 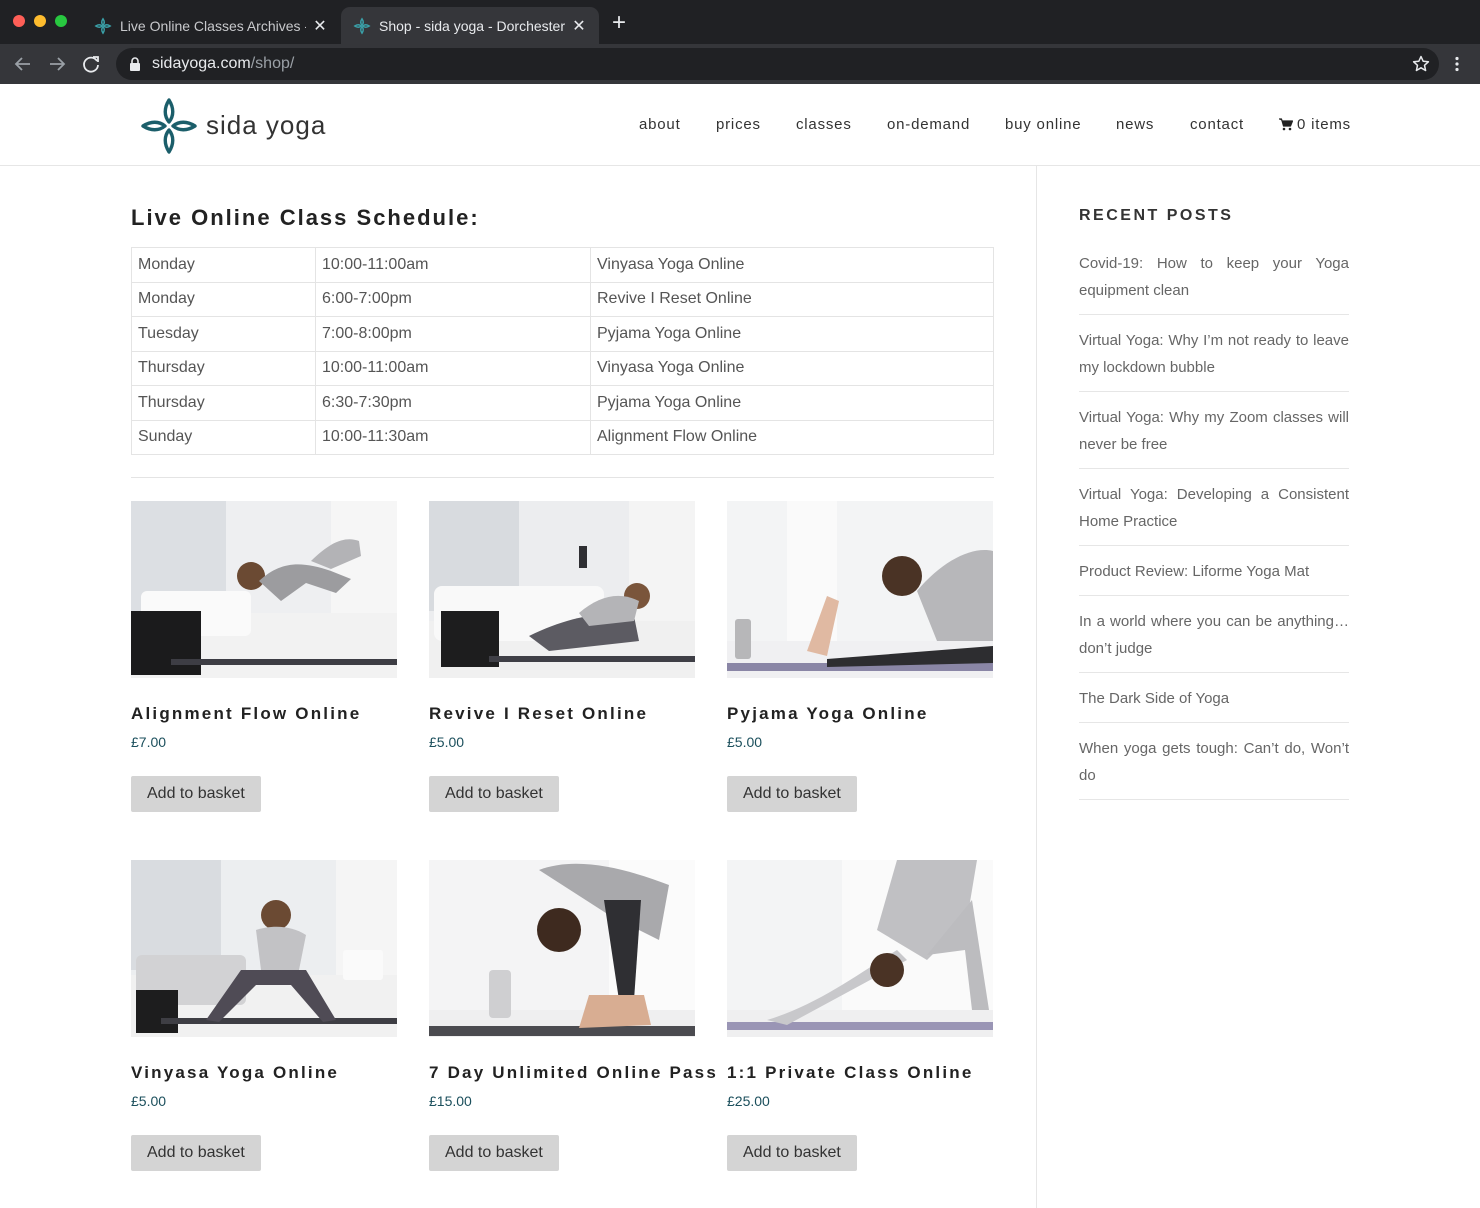 What do you see at coordinates (57, 64) in the screenshot?
I see `forward-arrow-icon` at bounding box center [57, 64].